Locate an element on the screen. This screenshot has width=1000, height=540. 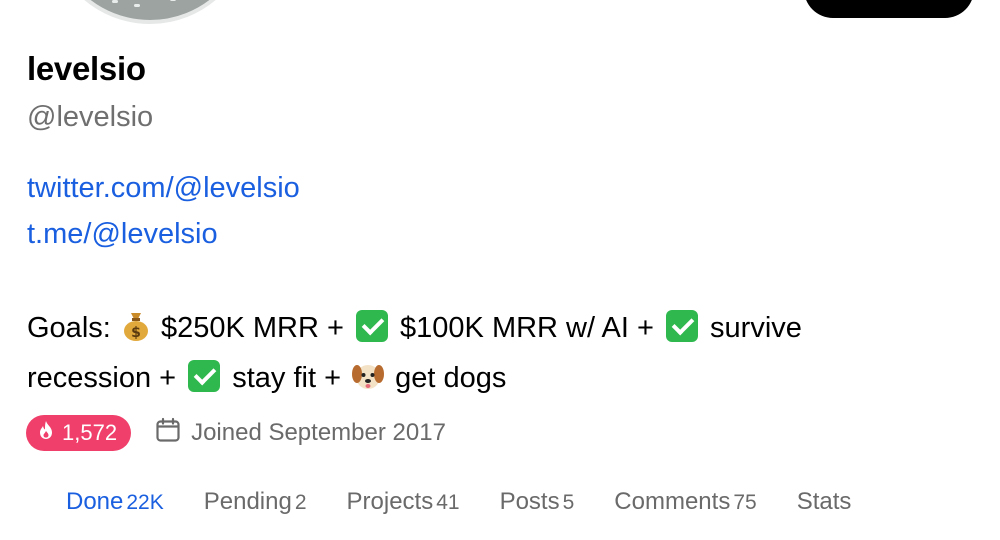
money-bag-icon: $ is located at coordinates (136, 333).